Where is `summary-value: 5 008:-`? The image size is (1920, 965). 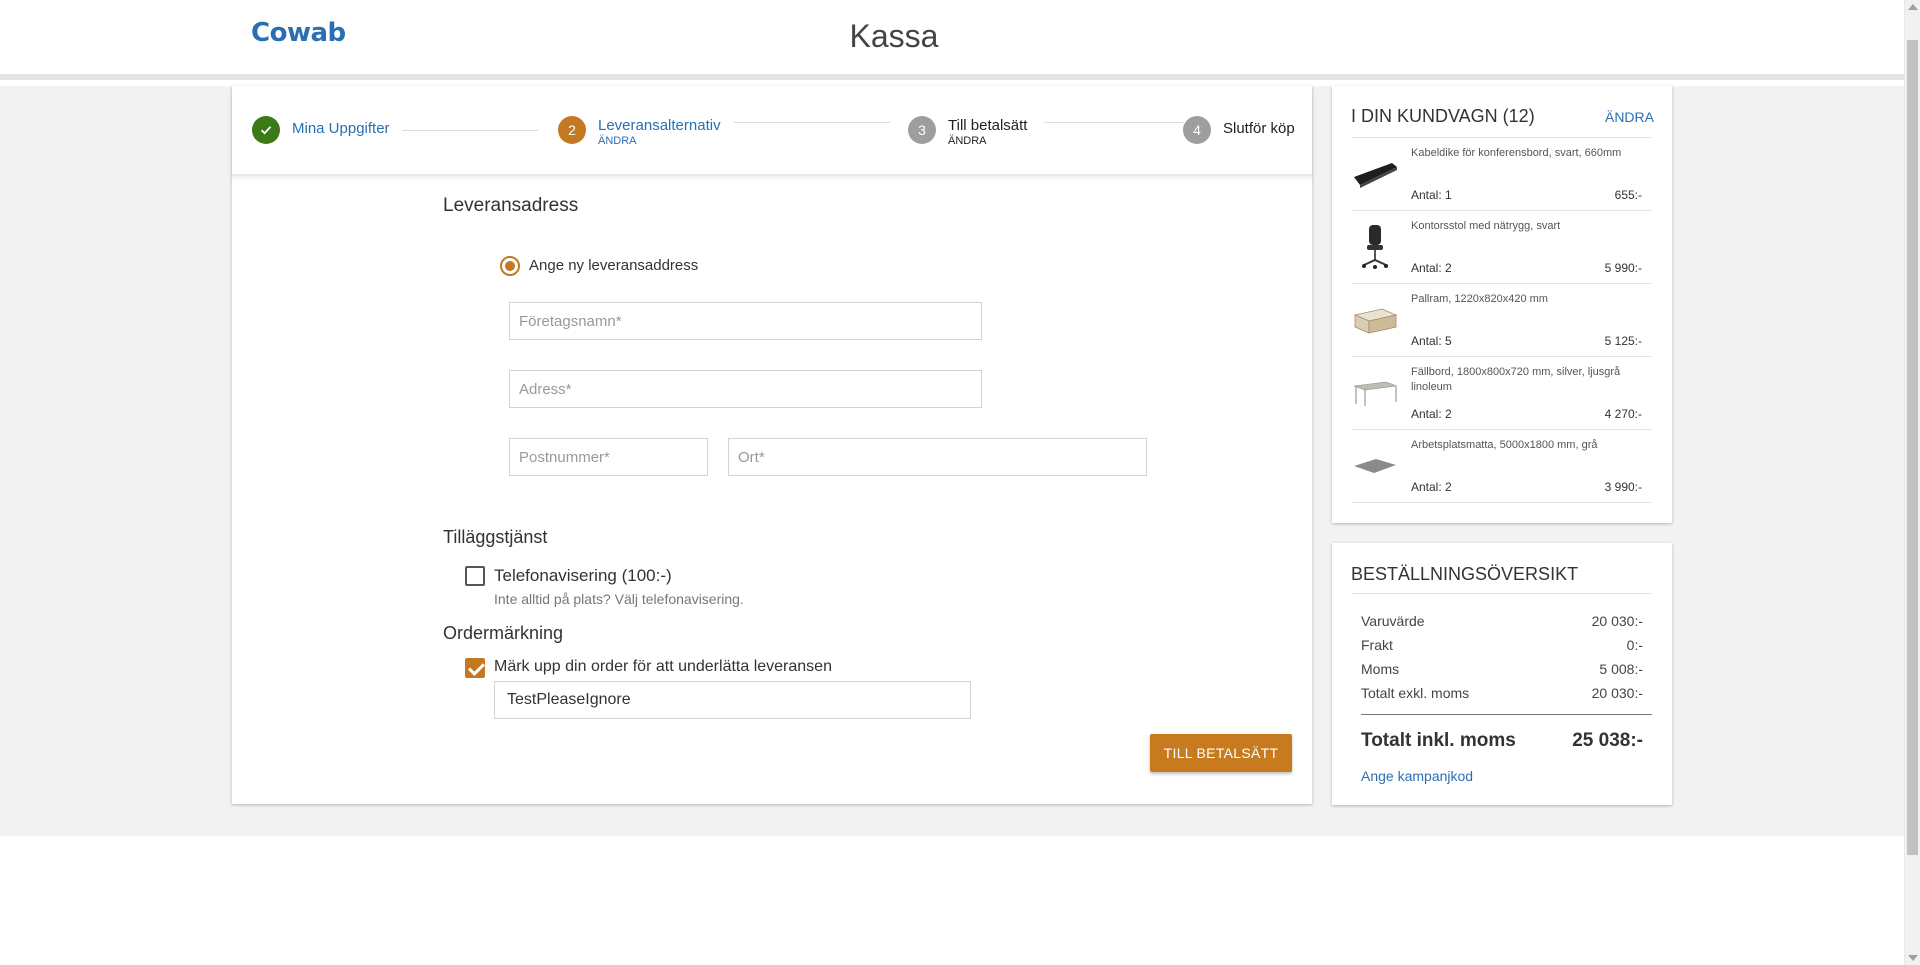
summary-value: 5 008:- is located at coordinates (1621, 669).